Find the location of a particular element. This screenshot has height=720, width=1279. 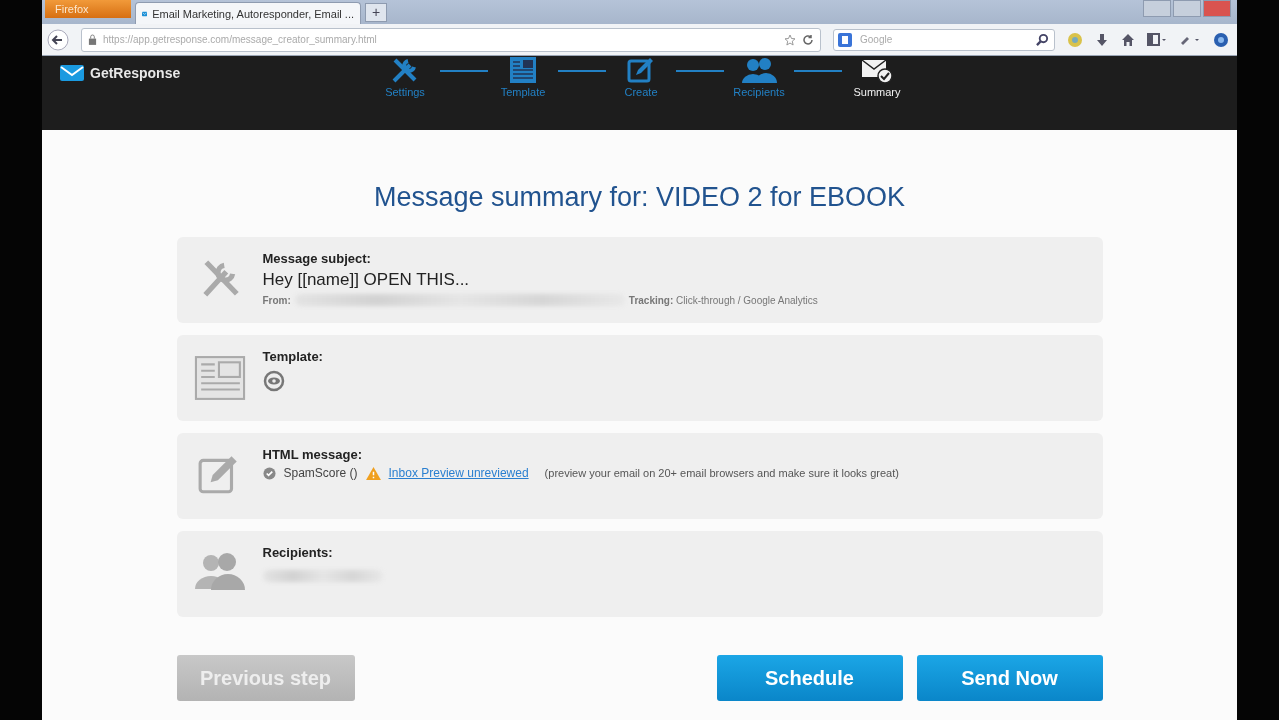

firefox-menu-button: Firefox is located at coordinates (88, 9).